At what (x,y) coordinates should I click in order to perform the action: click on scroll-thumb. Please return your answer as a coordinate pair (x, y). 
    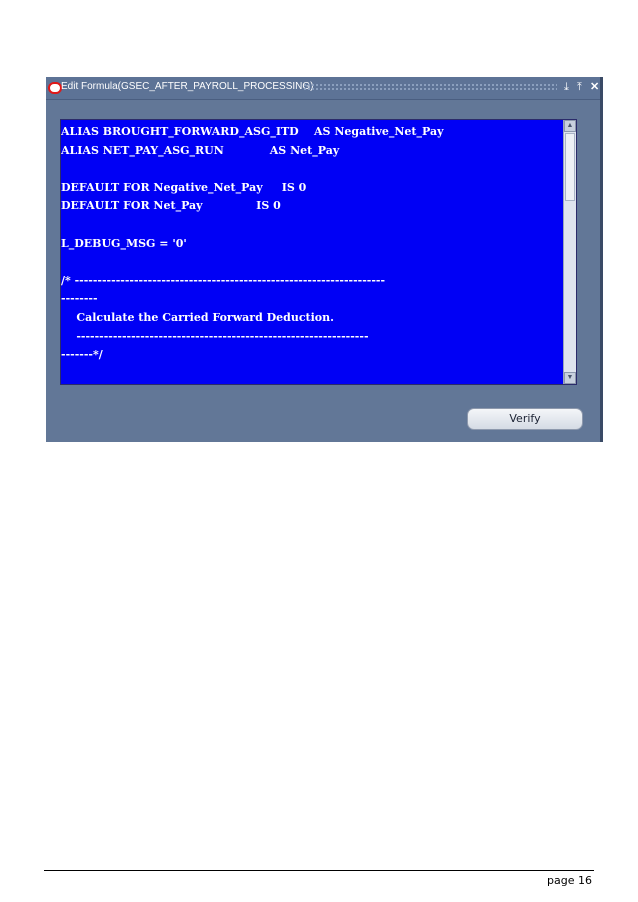
    Looking at the image, I should click on (570, 167).